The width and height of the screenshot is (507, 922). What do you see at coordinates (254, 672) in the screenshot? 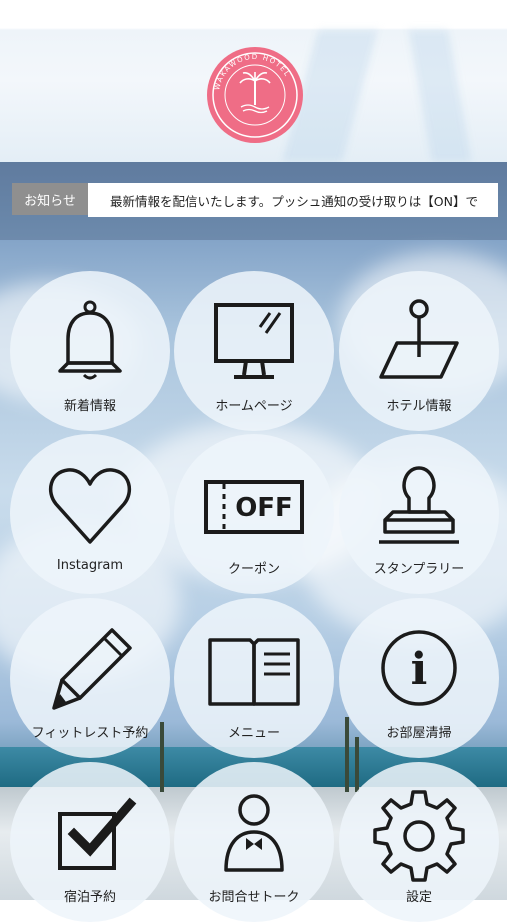
I see `book-icon` at bounding box center [254, 672].